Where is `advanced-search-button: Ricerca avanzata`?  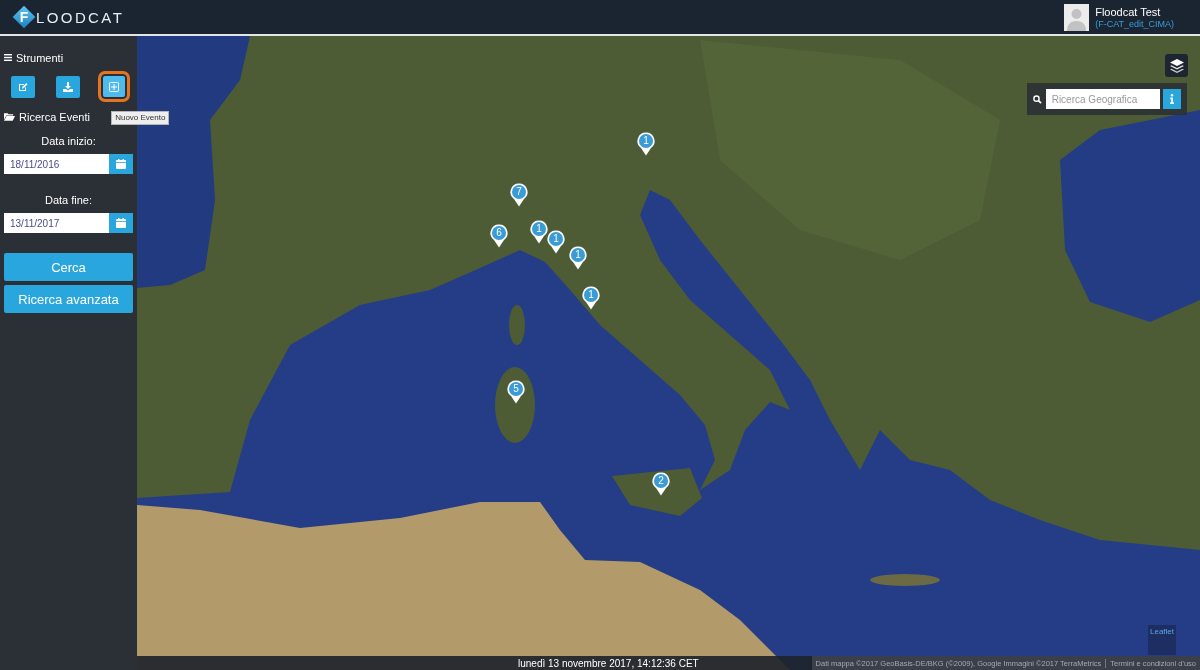
advanced-search-button: Ricerca avanzata is located at coordinates (68, 299).